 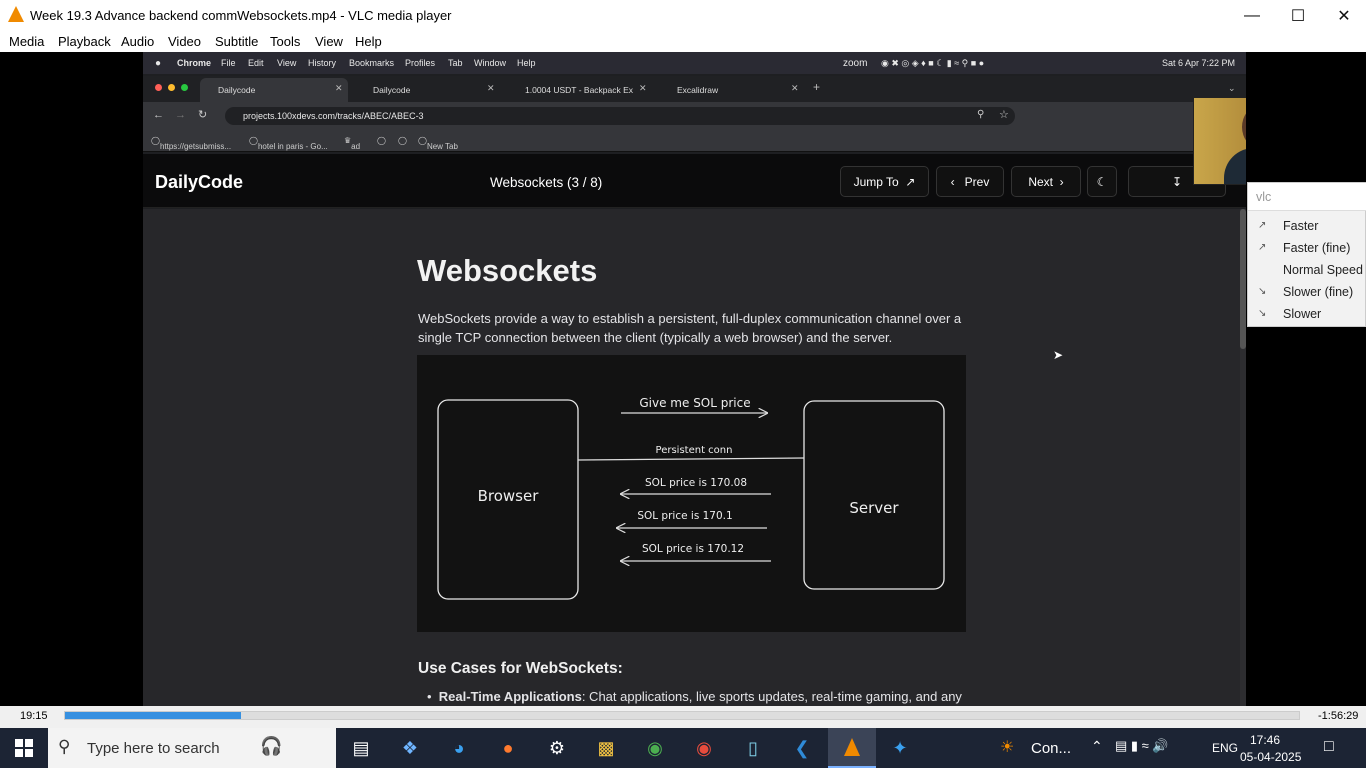 What do you see at coordinates (508, 748) in the screenshot?
I see `pen-app-icon: ●` at bounding box center [508, 748].